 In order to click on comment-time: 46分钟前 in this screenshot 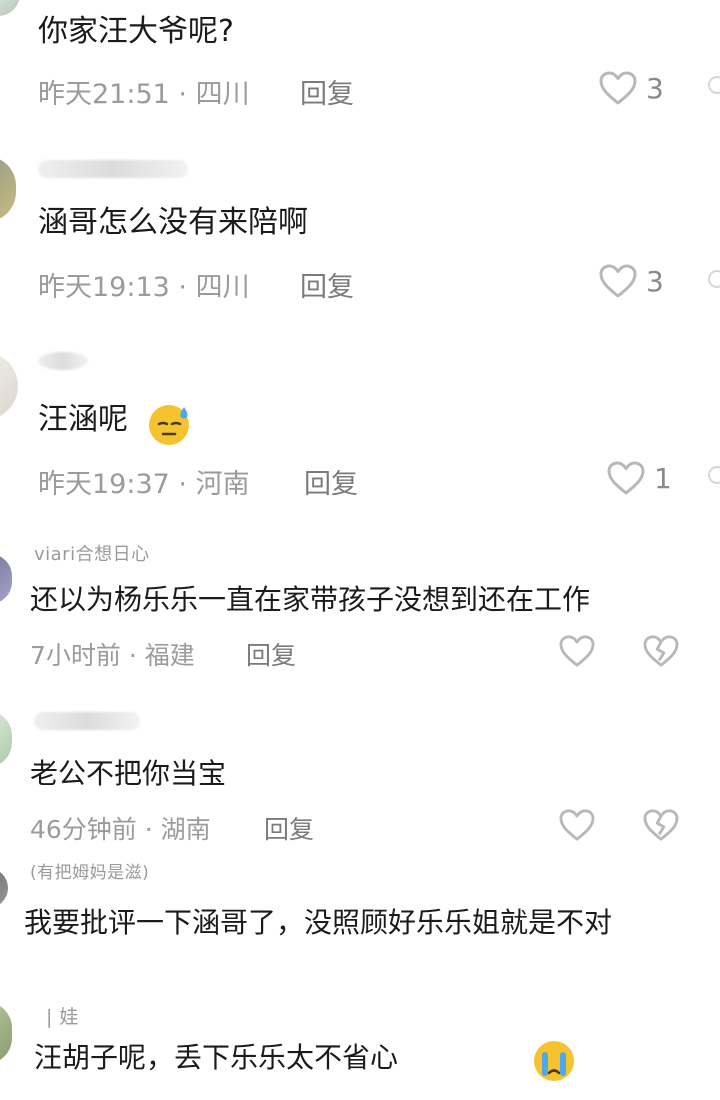, I will do `click(83, 829)`.